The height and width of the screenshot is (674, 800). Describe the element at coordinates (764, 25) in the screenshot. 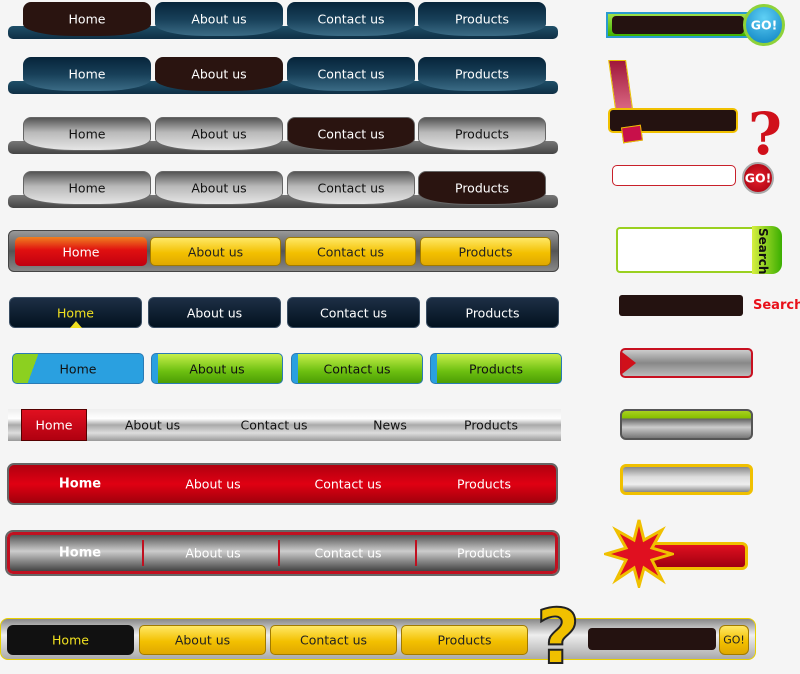

I see `go-button-blue: GO!` at that location.